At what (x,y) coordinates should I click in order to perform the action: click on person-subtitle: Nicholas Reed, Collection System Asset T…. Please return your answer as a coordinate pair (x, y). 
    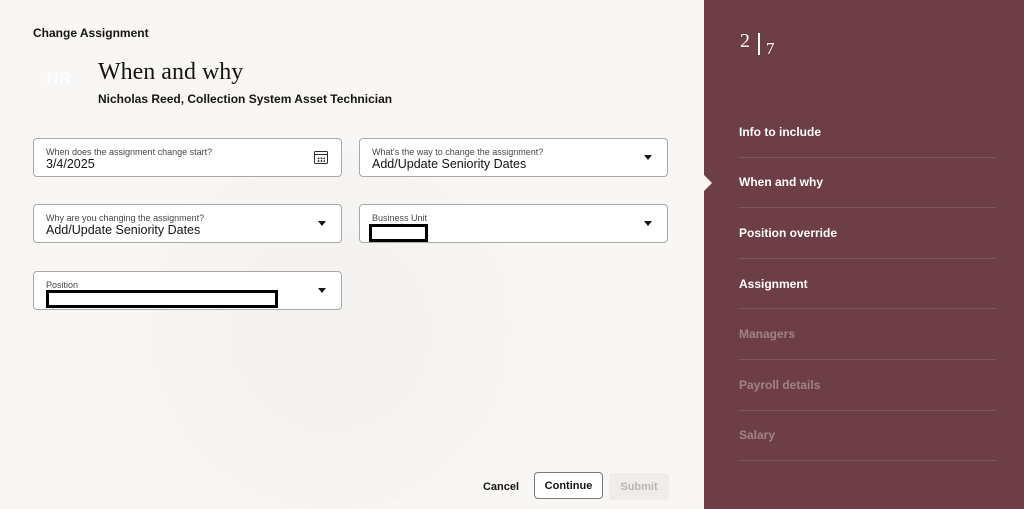
    Looking at the image, I should click on (245, 99).